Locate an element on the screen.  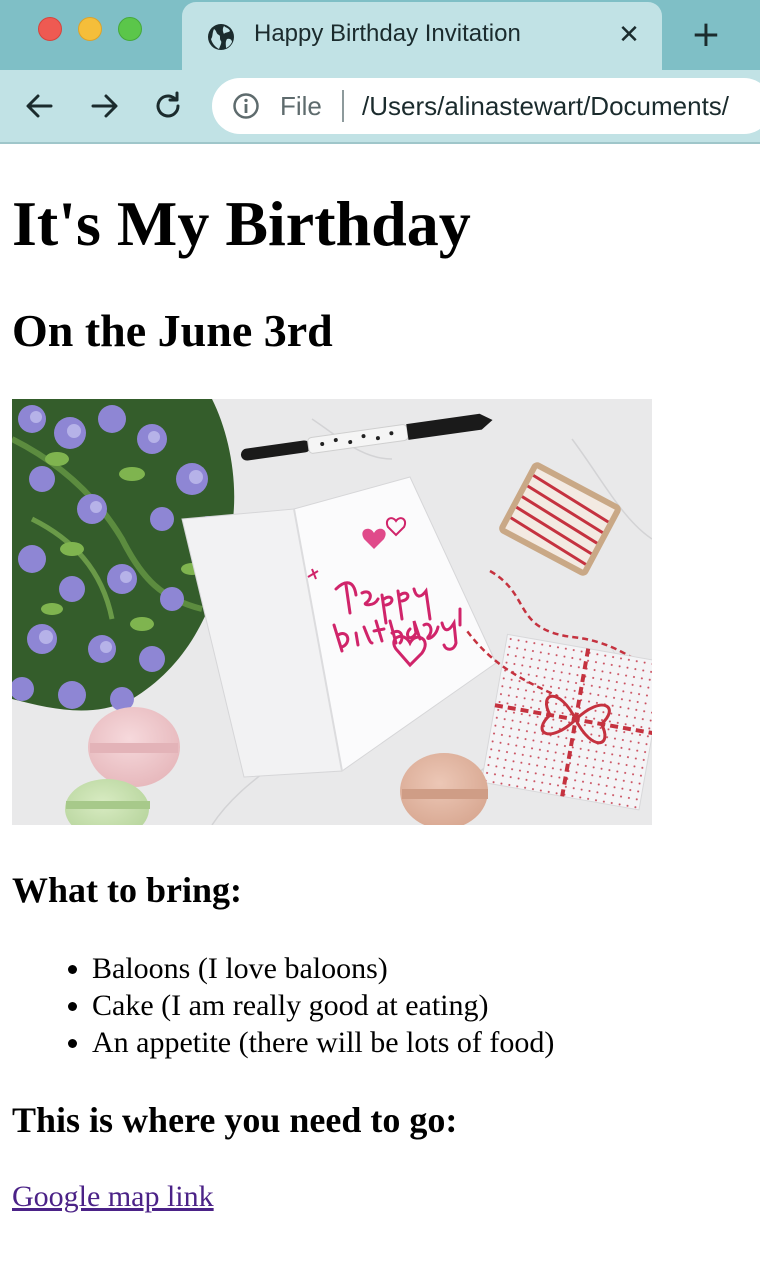
google-map-link: Google map link is located at coordinates (113, 1197).